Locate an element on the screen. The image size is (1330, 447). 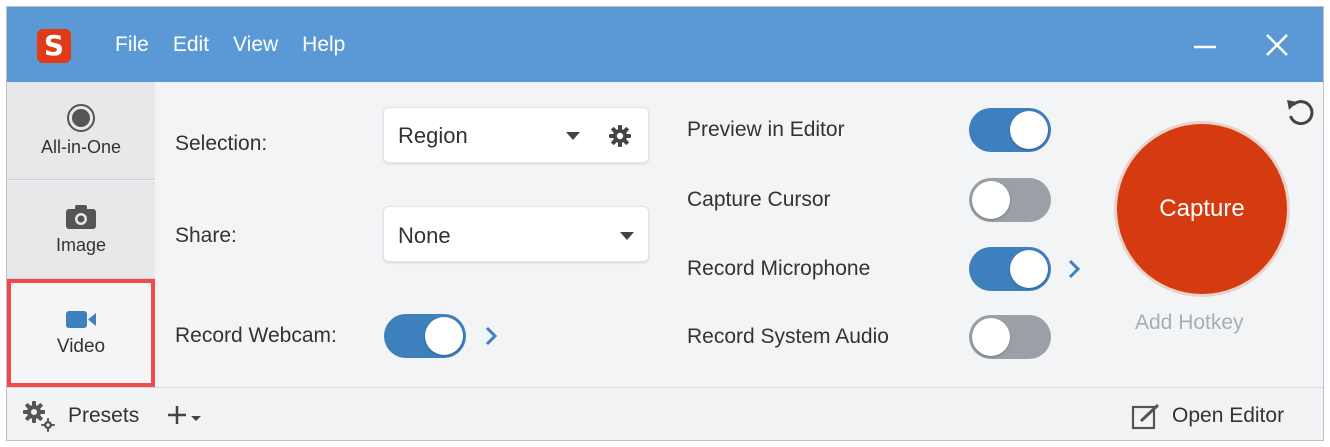
selection-dropdown: Region is located at coordinates (516, 135).